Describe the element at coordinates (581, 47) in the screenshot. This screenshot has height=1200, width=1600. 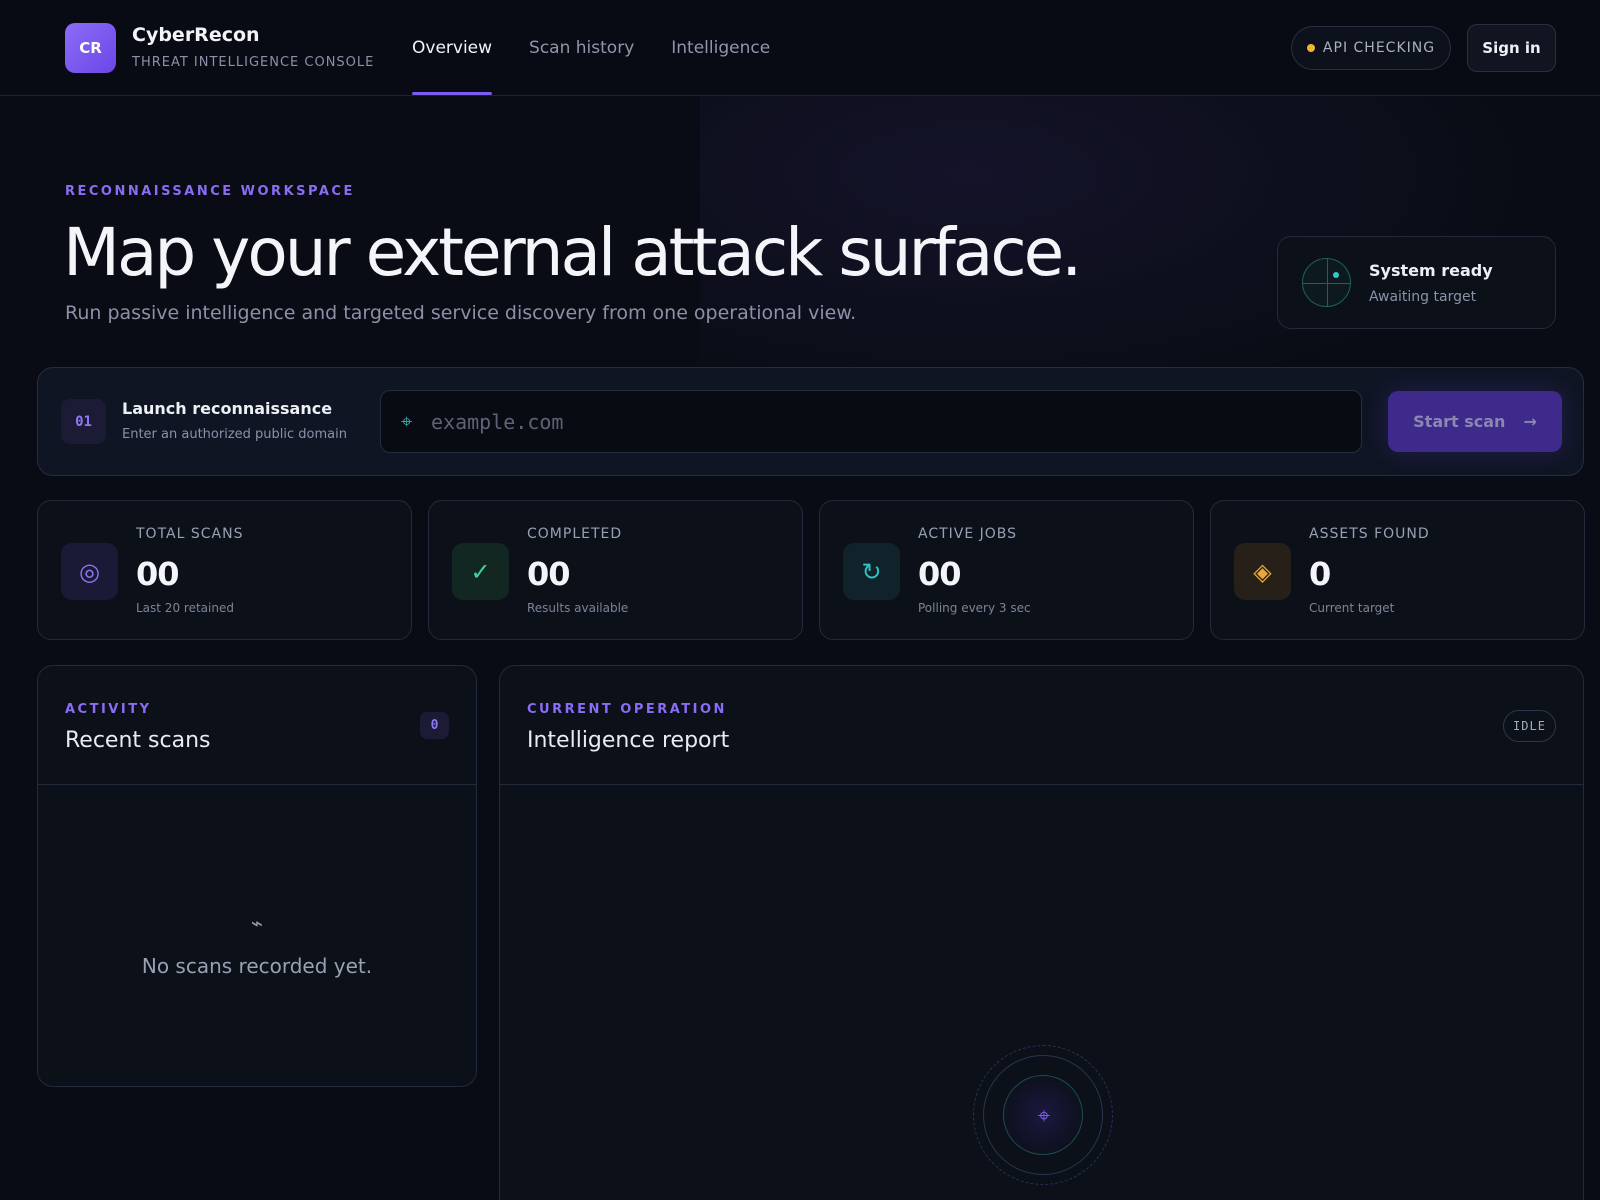
I see `nav-scan-history: Scan history` at that location.